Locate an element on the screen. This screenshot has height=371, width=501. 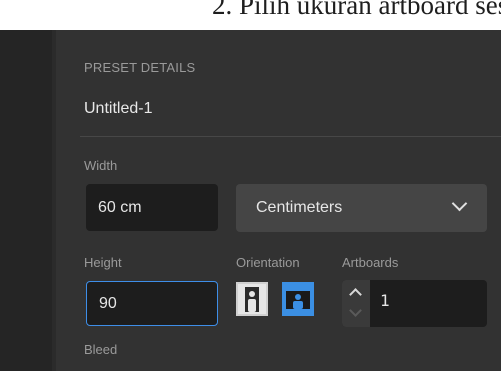
left-sidebar is located at coordinates (26, 200).